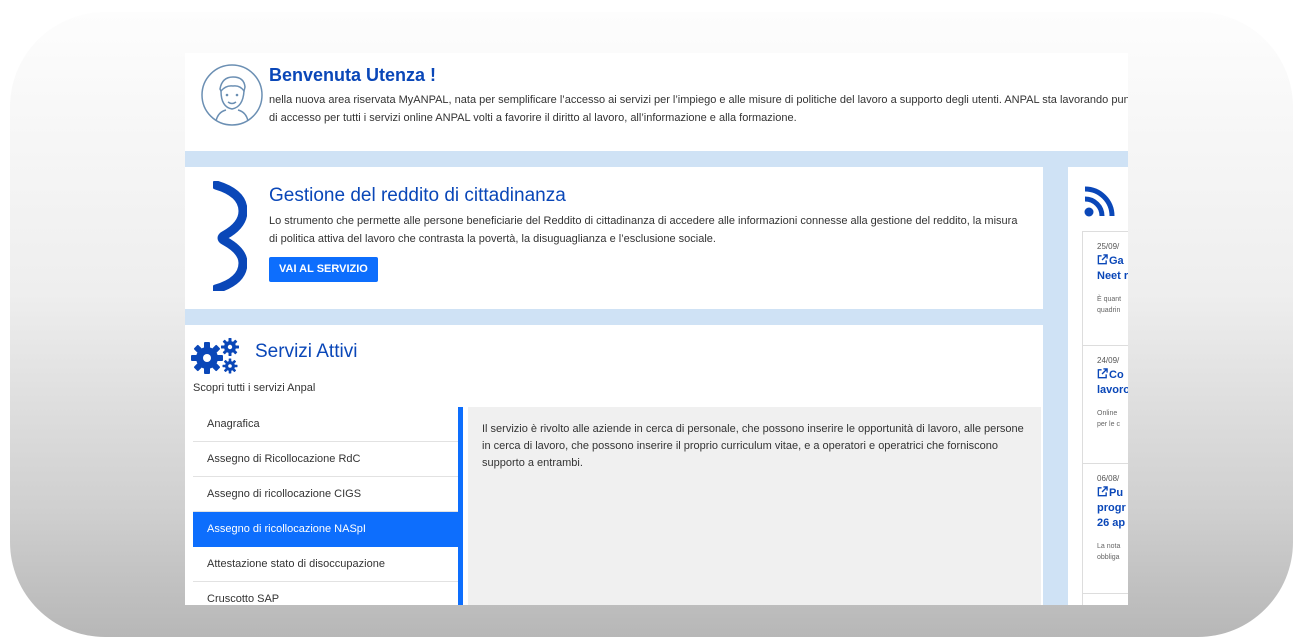 This screenshot has width=1293, height=637. I want to click on news-title-line: Pu, so click(1116, 493).